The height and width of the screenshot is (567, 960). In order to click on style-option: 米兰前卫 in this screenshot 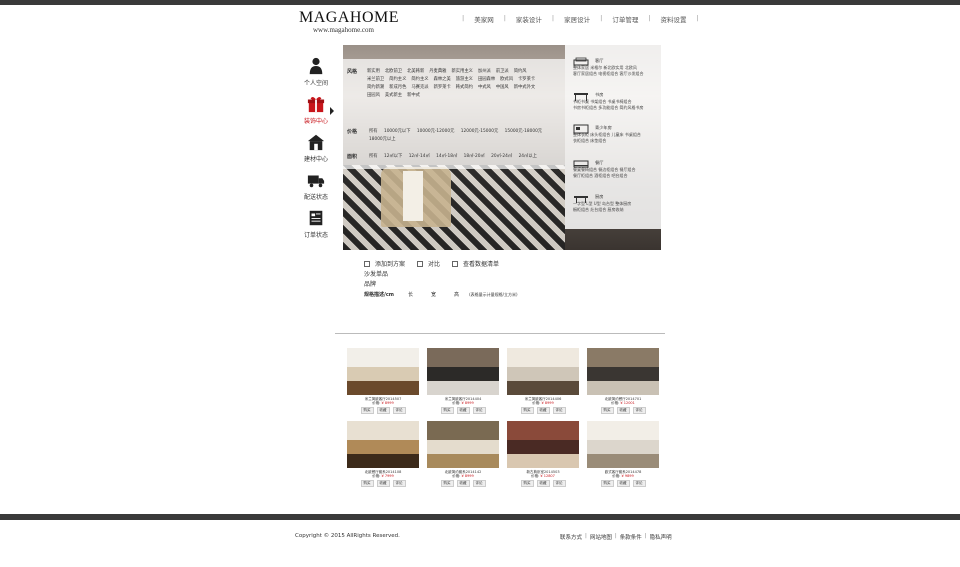, I will do `click(375, 80)`.